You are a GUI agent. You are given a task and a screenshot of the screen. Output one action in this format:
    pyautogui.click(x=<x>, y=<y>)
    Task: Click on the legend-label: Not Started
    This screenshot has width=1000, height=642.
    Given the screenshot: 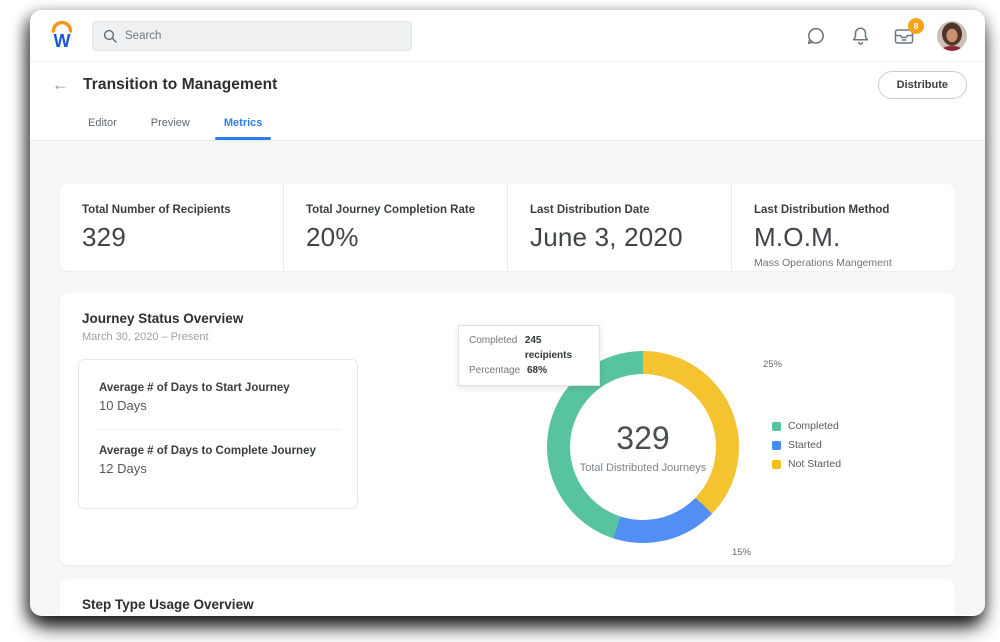 What is the action you would take?
    pyautogui.click(x=815, y=464)
    